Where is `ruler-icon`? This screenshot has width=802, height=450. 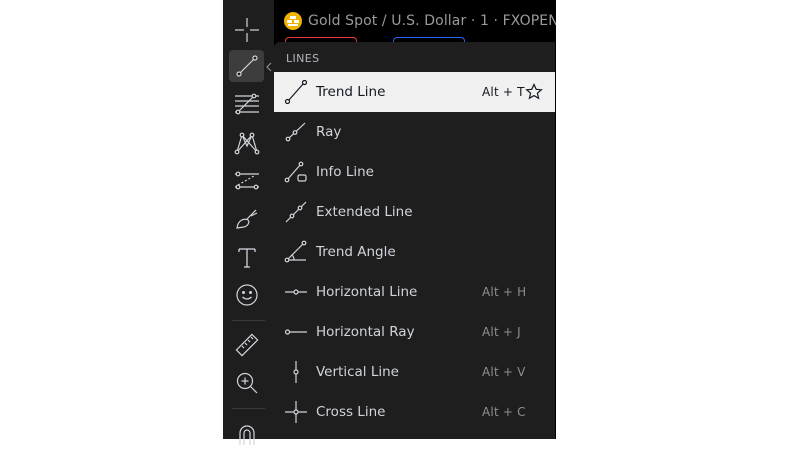 ruler-icon is located at coordinates (246, 345).